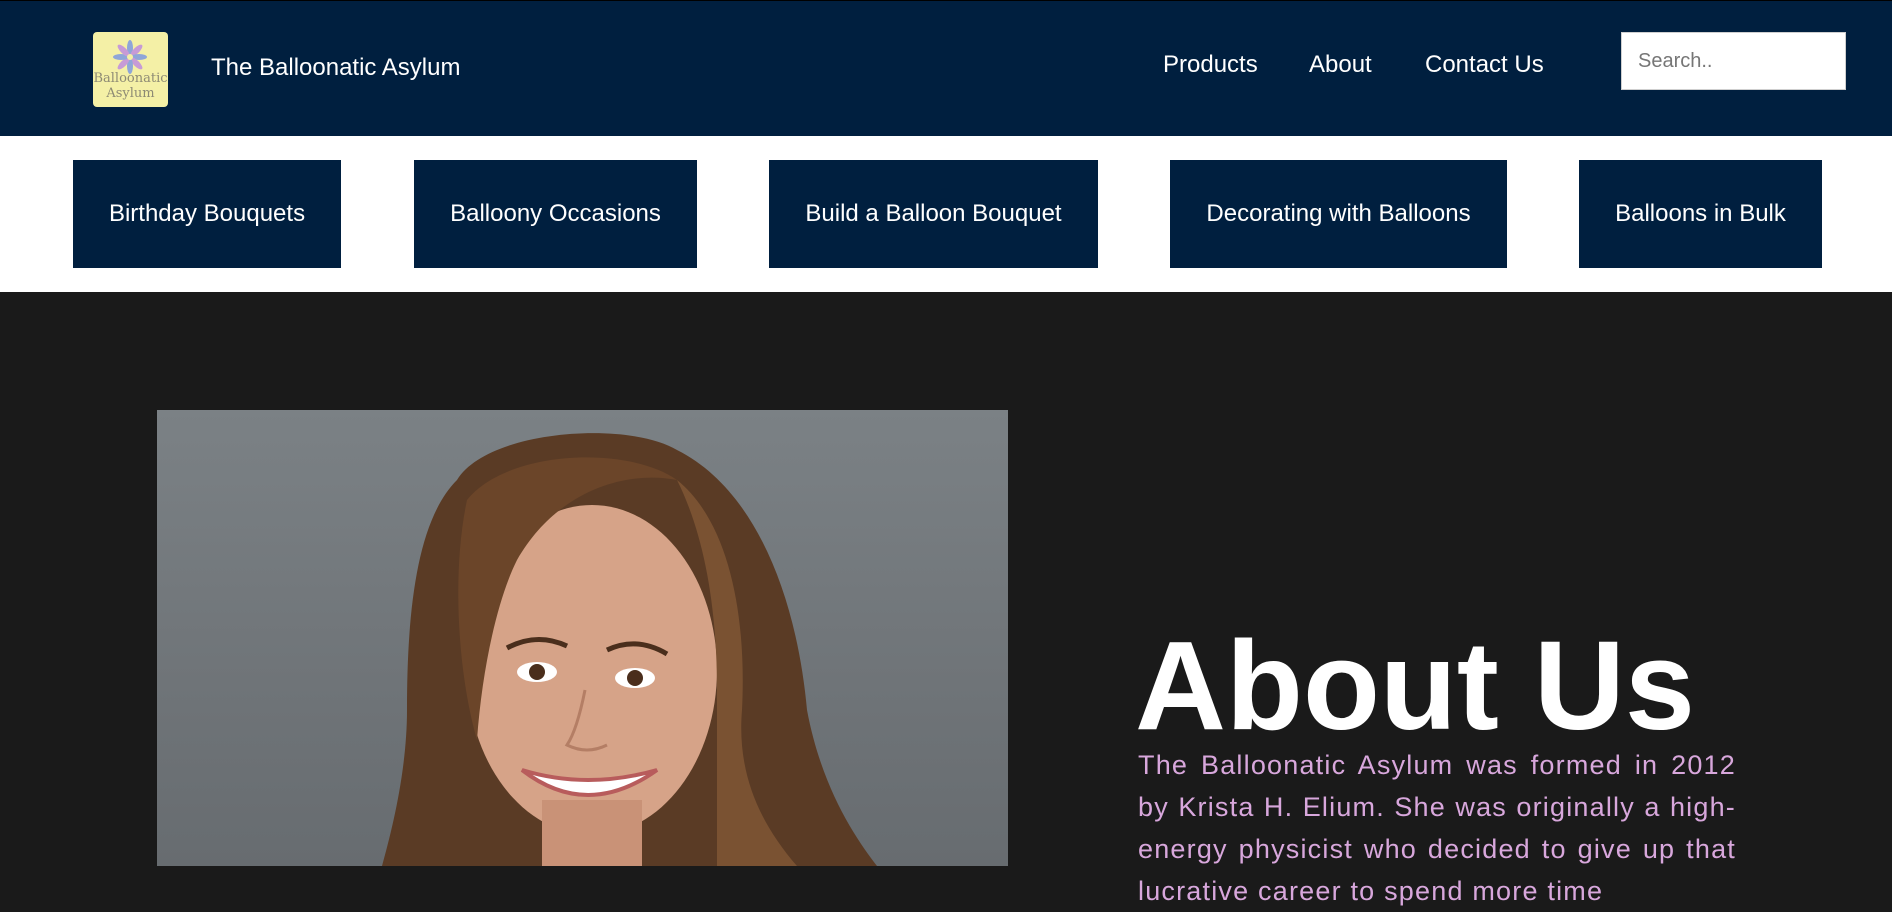 Image resolution: width=1892 pixels, height=912 pixels. I want to click on logo-text-line2: Asylum, so click(129, 93).